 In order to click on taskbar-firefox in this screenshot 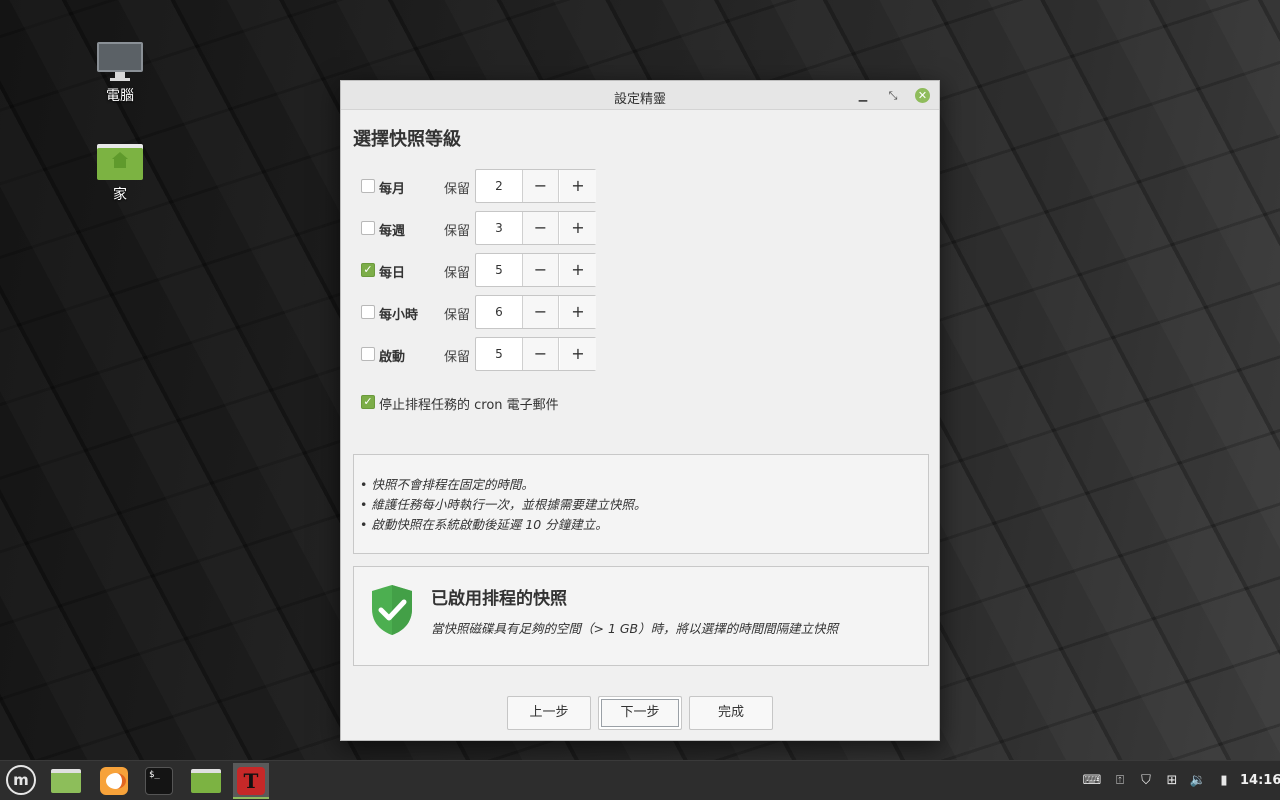, I will do `click(114, 781)`.